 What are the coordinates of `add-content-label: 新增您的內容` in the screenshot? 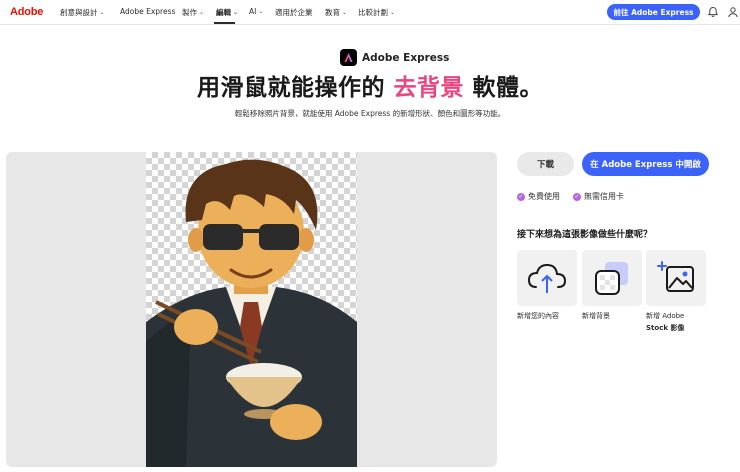 It's located at (538, 316).